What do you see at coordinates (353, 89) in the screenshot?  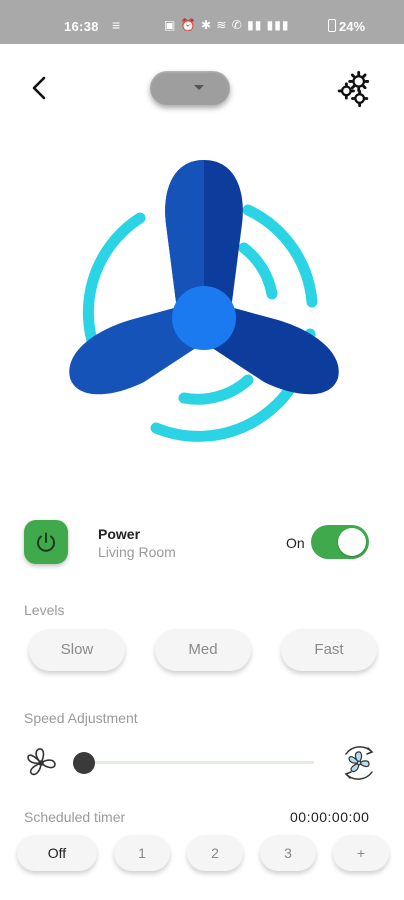 I see `gears-icon` at bounding box center [353, 89].